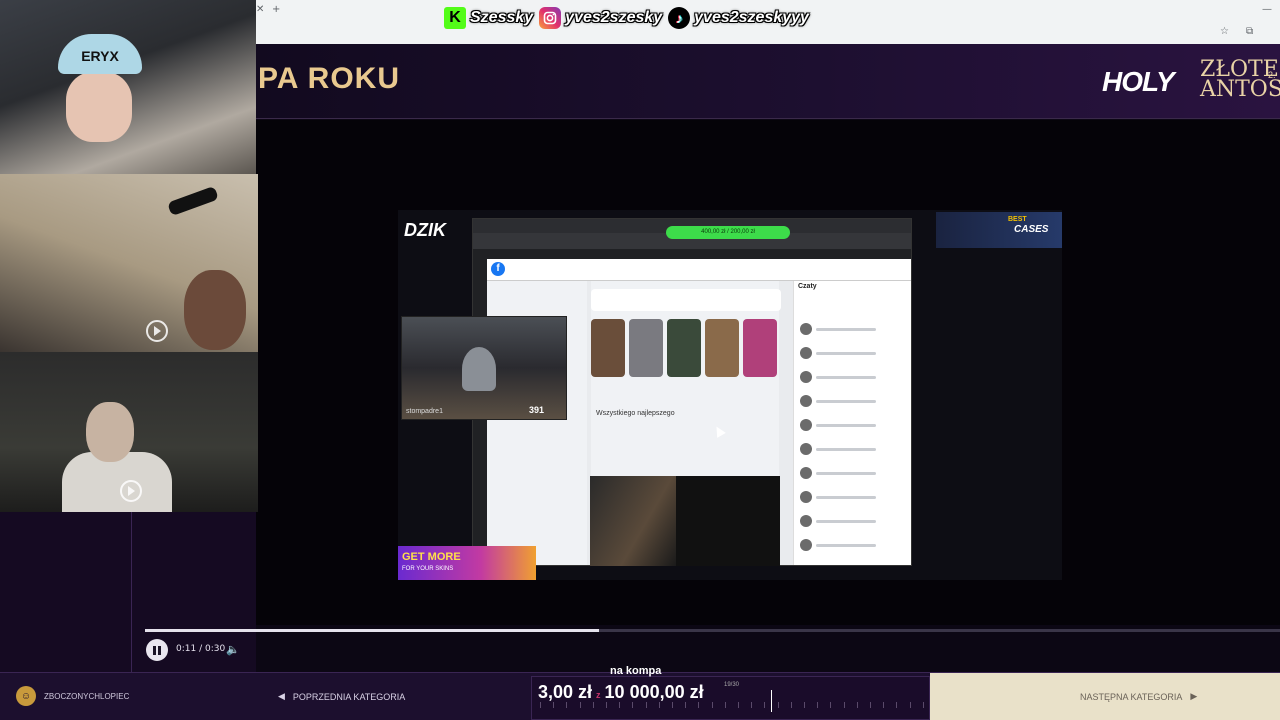 This screenshot has height=720, width=1280. What do you see at coordinates (1031, 229) in the screenshot?
I see `cases-ad-title: CASES` at bounding box center [1031, 229].